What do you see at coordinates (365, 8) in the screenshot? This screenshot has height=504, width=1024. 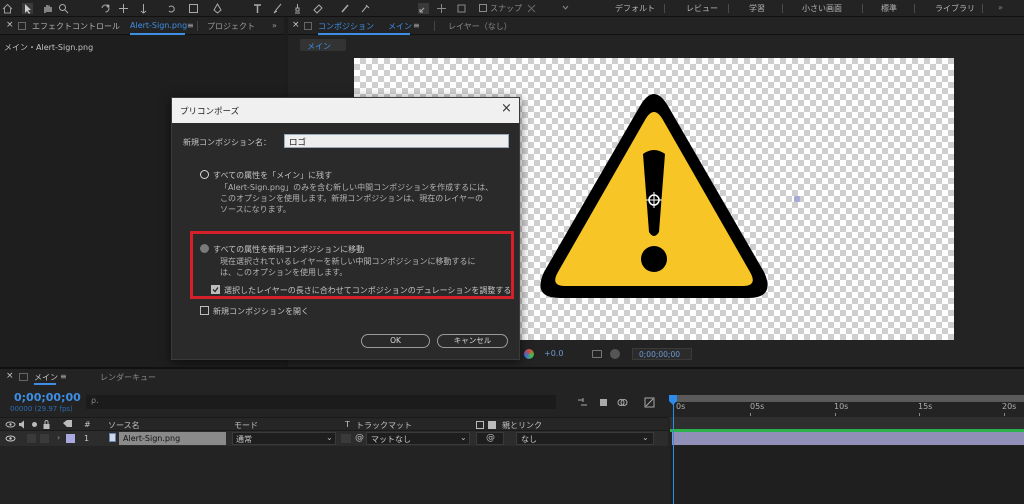 I see `puppet-tool-icon` at bounding box center [365, 8].